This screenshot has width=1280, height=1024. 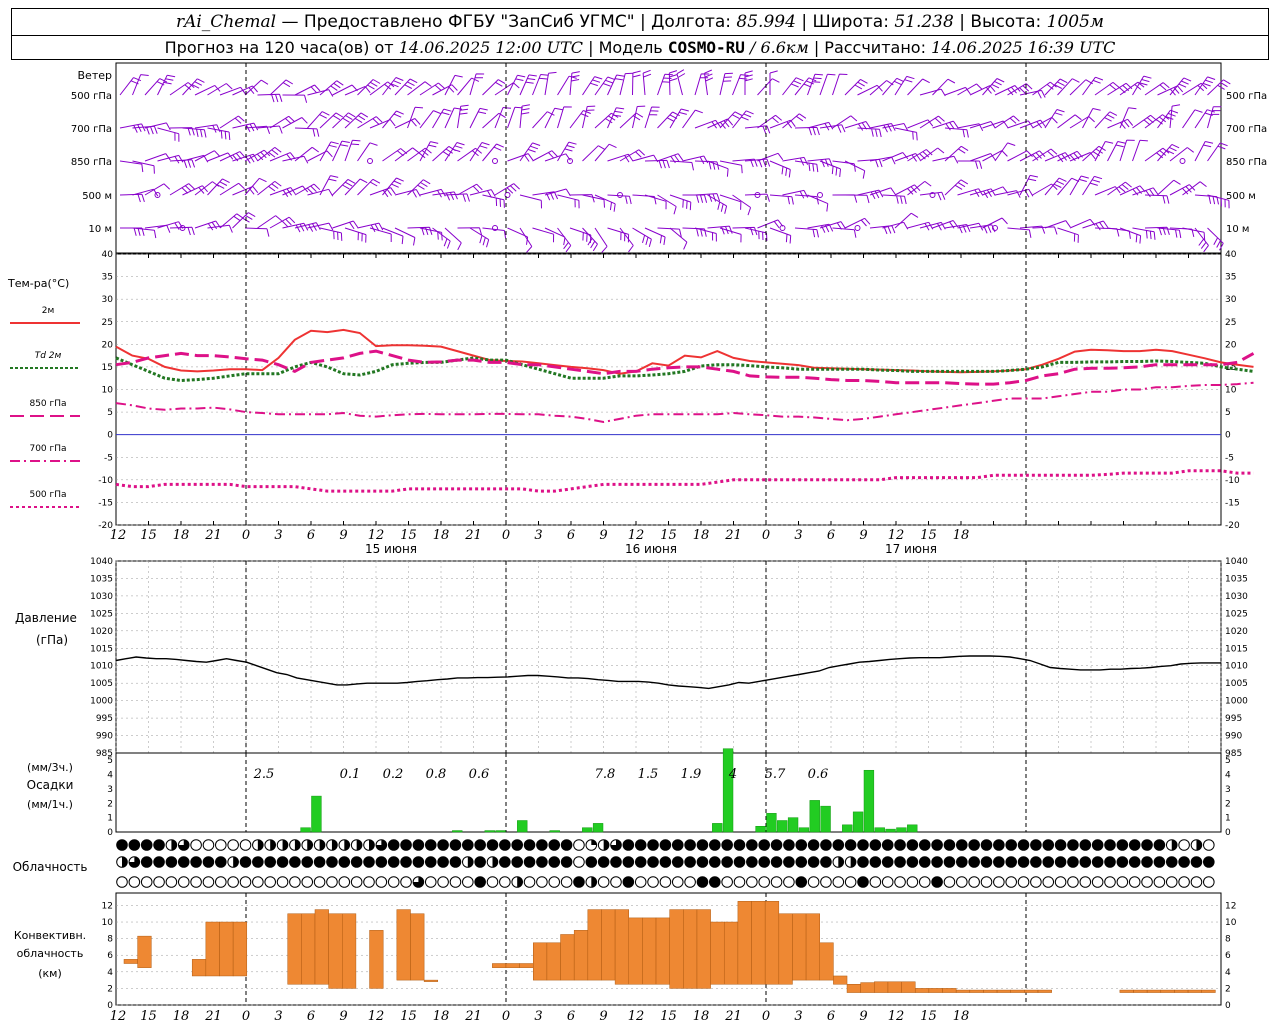 I want to click on precip-tick-label: 3, so click(x=110, y=790).